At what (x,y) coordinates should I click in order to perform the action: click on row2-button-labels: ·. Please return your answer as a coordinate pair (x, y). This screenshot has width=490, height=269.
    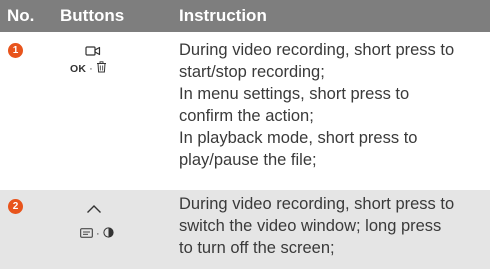
    Looking at the image, I should click on (97, 234).